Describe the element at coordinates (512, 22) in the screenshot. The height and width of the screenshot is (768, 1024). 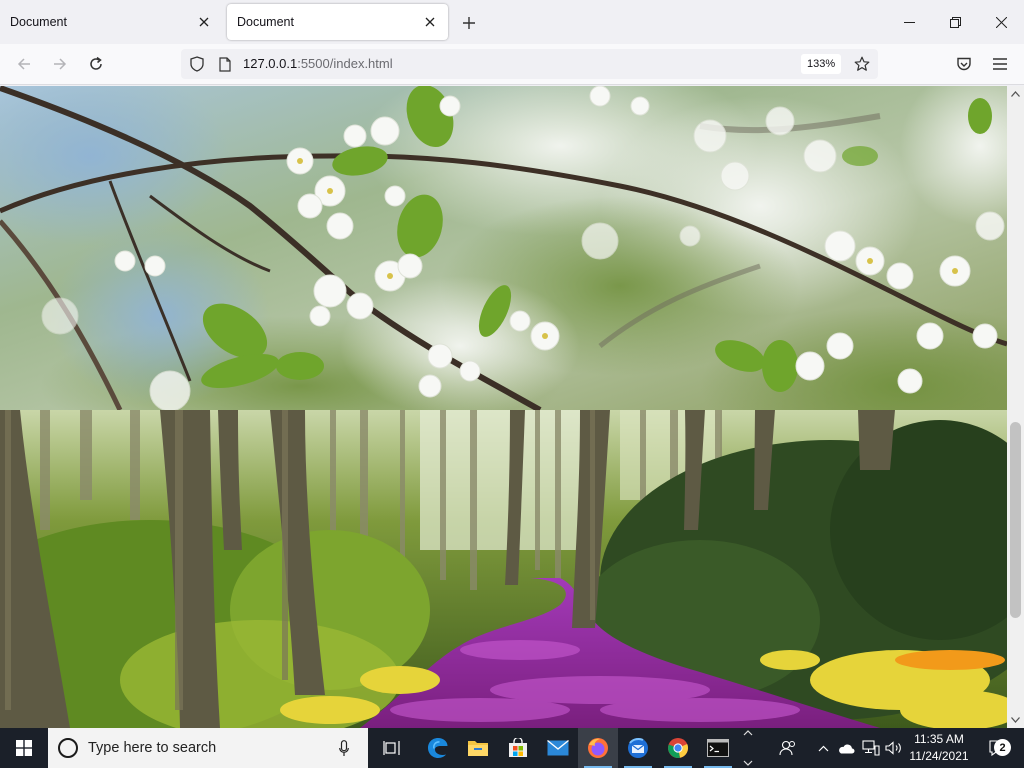
I see `tab-strip: Document Document` at that location.